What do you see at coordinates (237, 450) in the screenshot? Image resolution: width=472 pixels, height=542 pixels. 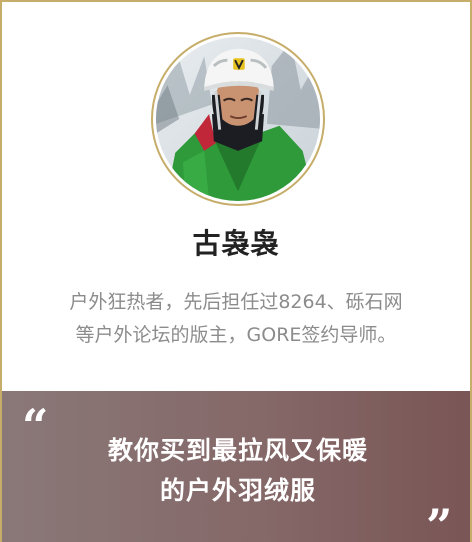 I see `headline-line: 教你买到最拉风又保暖` at bounding box center [237, 450].